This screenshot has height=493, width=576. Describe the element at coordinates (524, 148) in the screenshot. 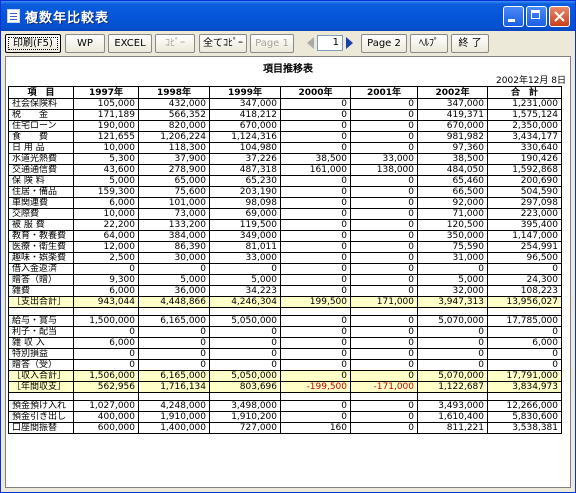

I see `value-cell: 330,640` at that location.